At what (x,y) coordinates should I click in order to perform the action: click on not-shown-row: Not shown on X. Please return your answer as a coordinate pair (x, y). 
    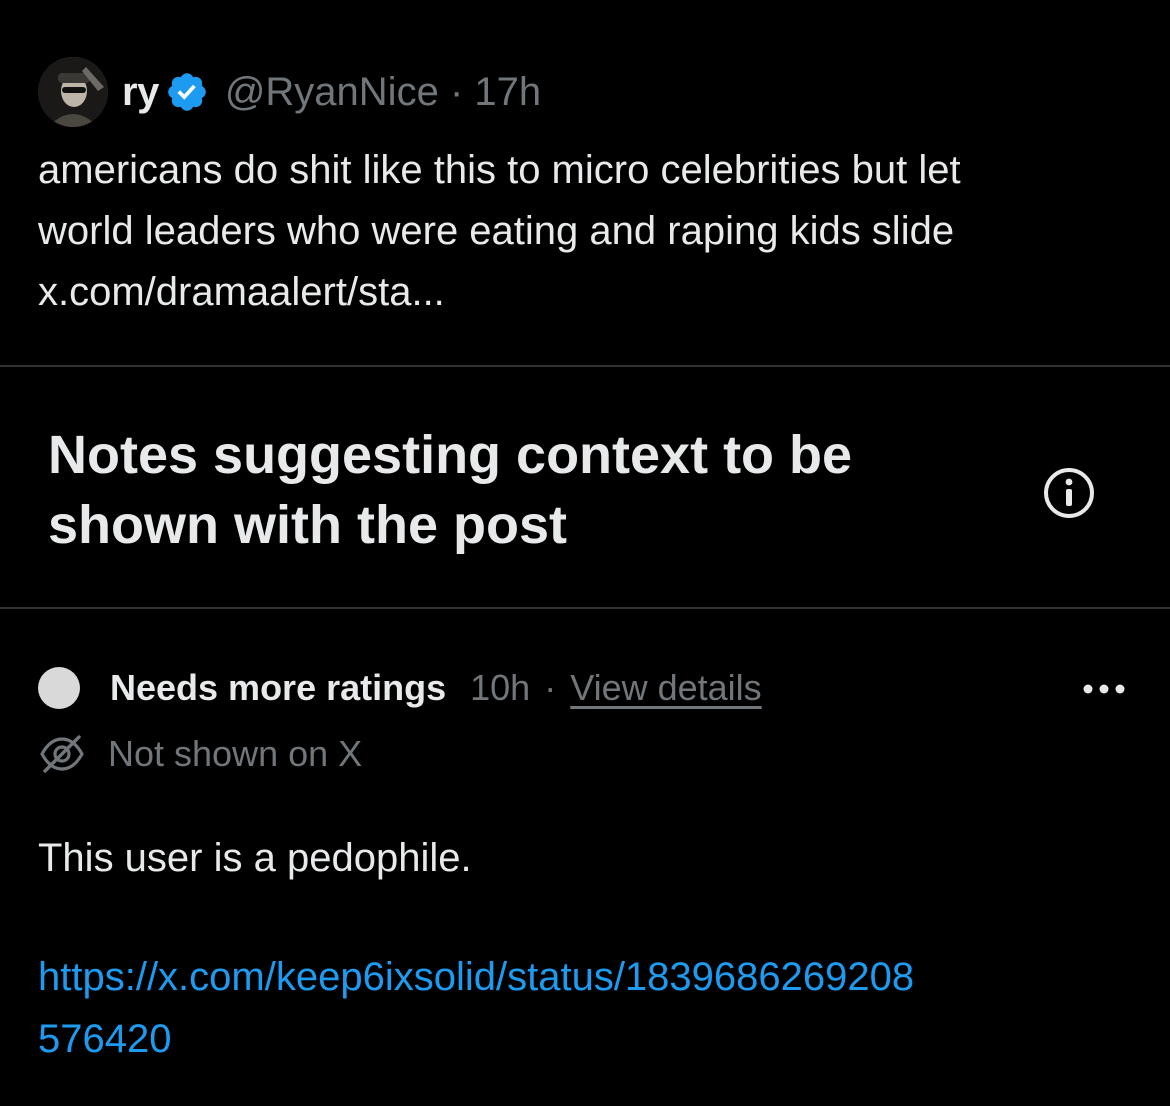
    Looking at the image, I should click on (200, 754).